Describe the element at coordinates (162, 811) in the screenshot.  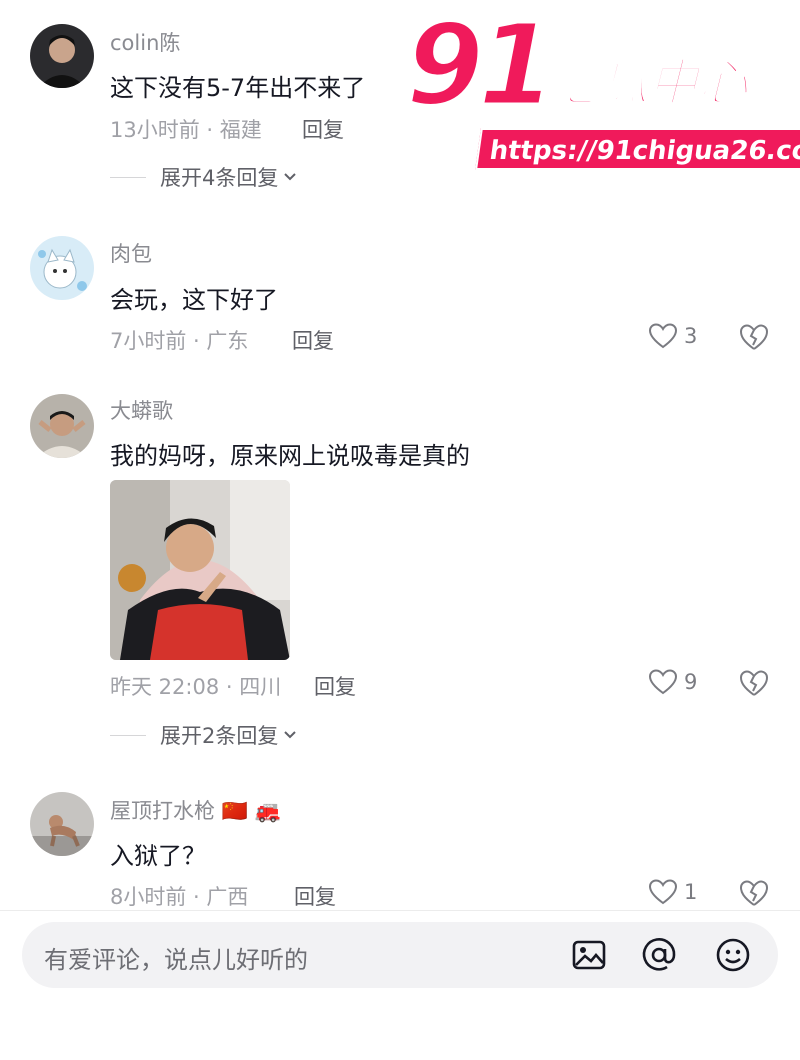
I see `username-text: 屋顶打水枪` at that location.